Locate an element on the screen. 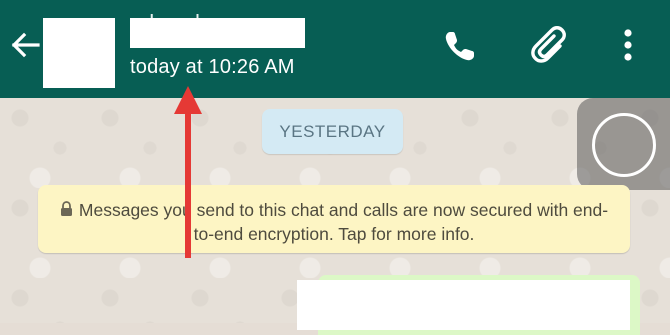 This screenshot has height=335, width=670. more-options-icon is located at coordinates (628, 46).